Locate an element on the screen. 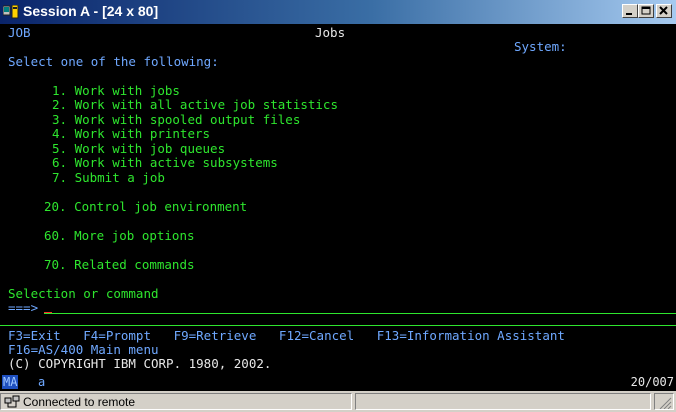 The height and width of the screenshot is (412, 676). session-icon is located at coordinates (11, 12).